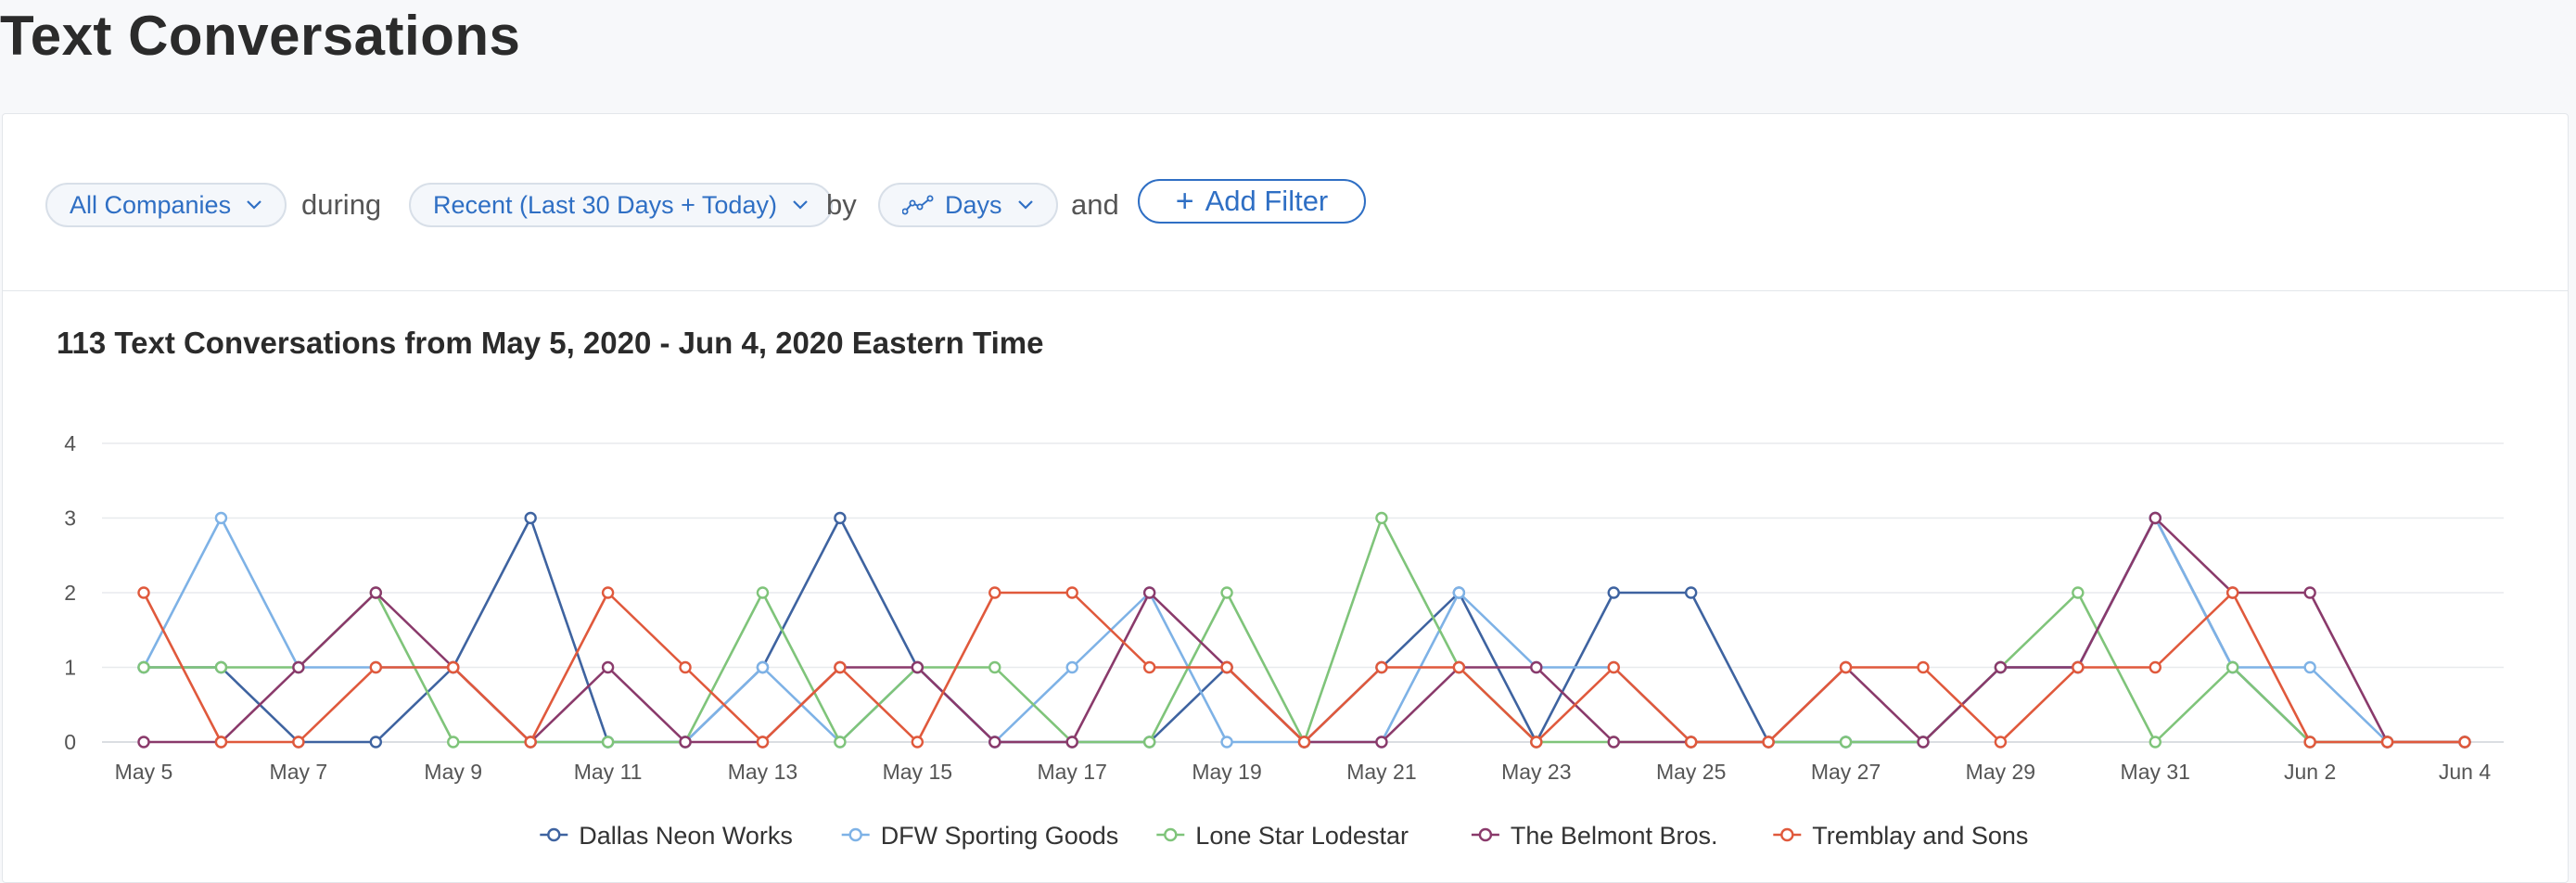 This screenshot has width=2576, height=883. What do you see at coordinates (1381, 772) in the screenshot?
I see `x-tick-label: May 21` at bounding box center [1381, 772].